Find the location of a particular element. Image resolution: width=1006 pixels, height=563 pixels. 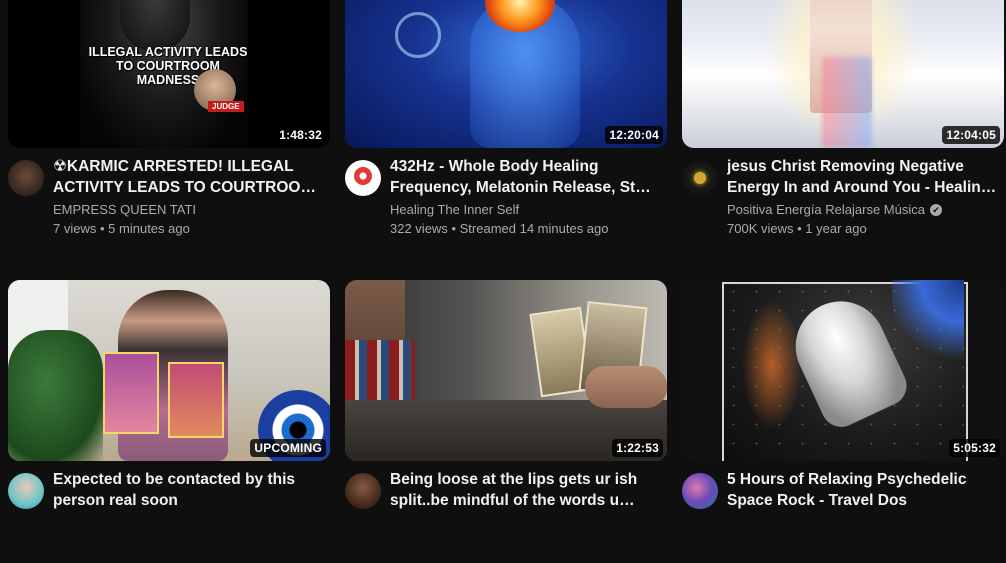

duration-badge: 12:20:04 is located at coordinates (634, 135).